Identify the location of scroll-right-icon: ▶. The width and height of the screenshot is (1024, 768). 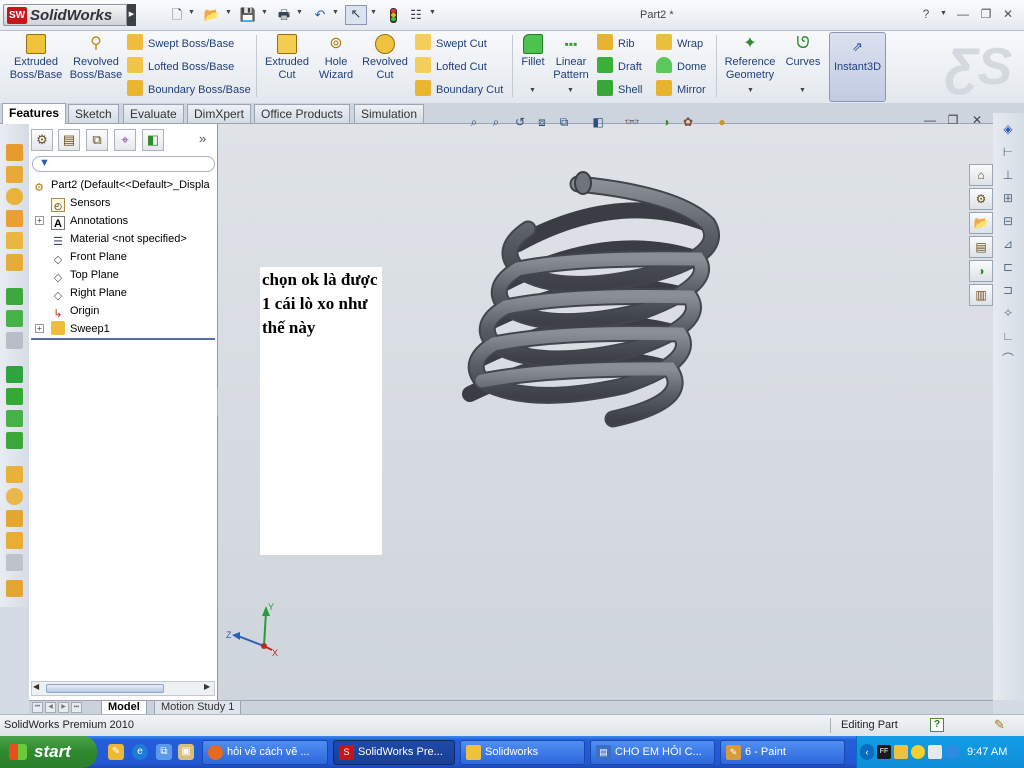
(207, 686).